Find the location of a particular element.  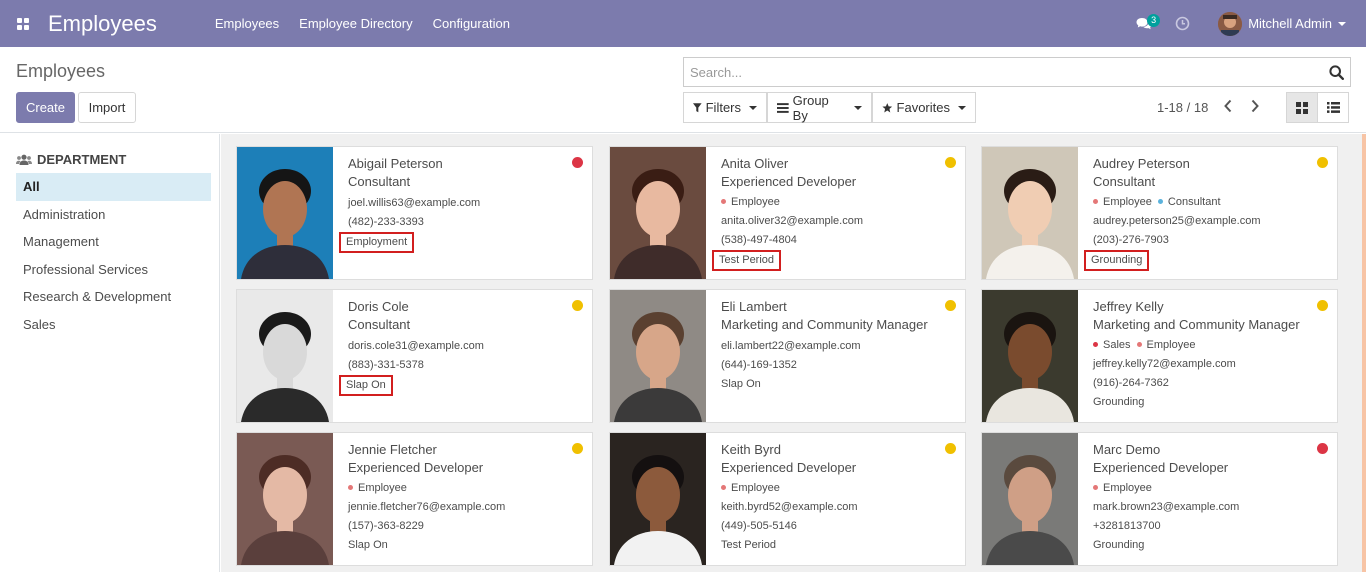

user-menu: Mitchell Admin is located at coordinates (1284, 23).